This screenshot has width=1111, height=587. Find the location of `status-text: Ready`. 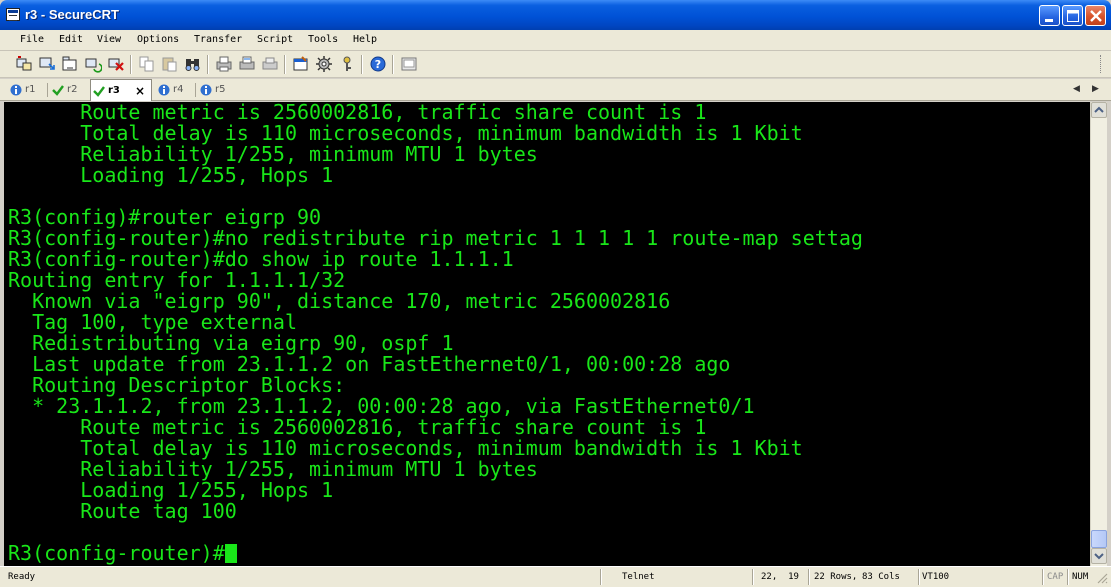

status-text: Ready is located at coordinates (22, 577).